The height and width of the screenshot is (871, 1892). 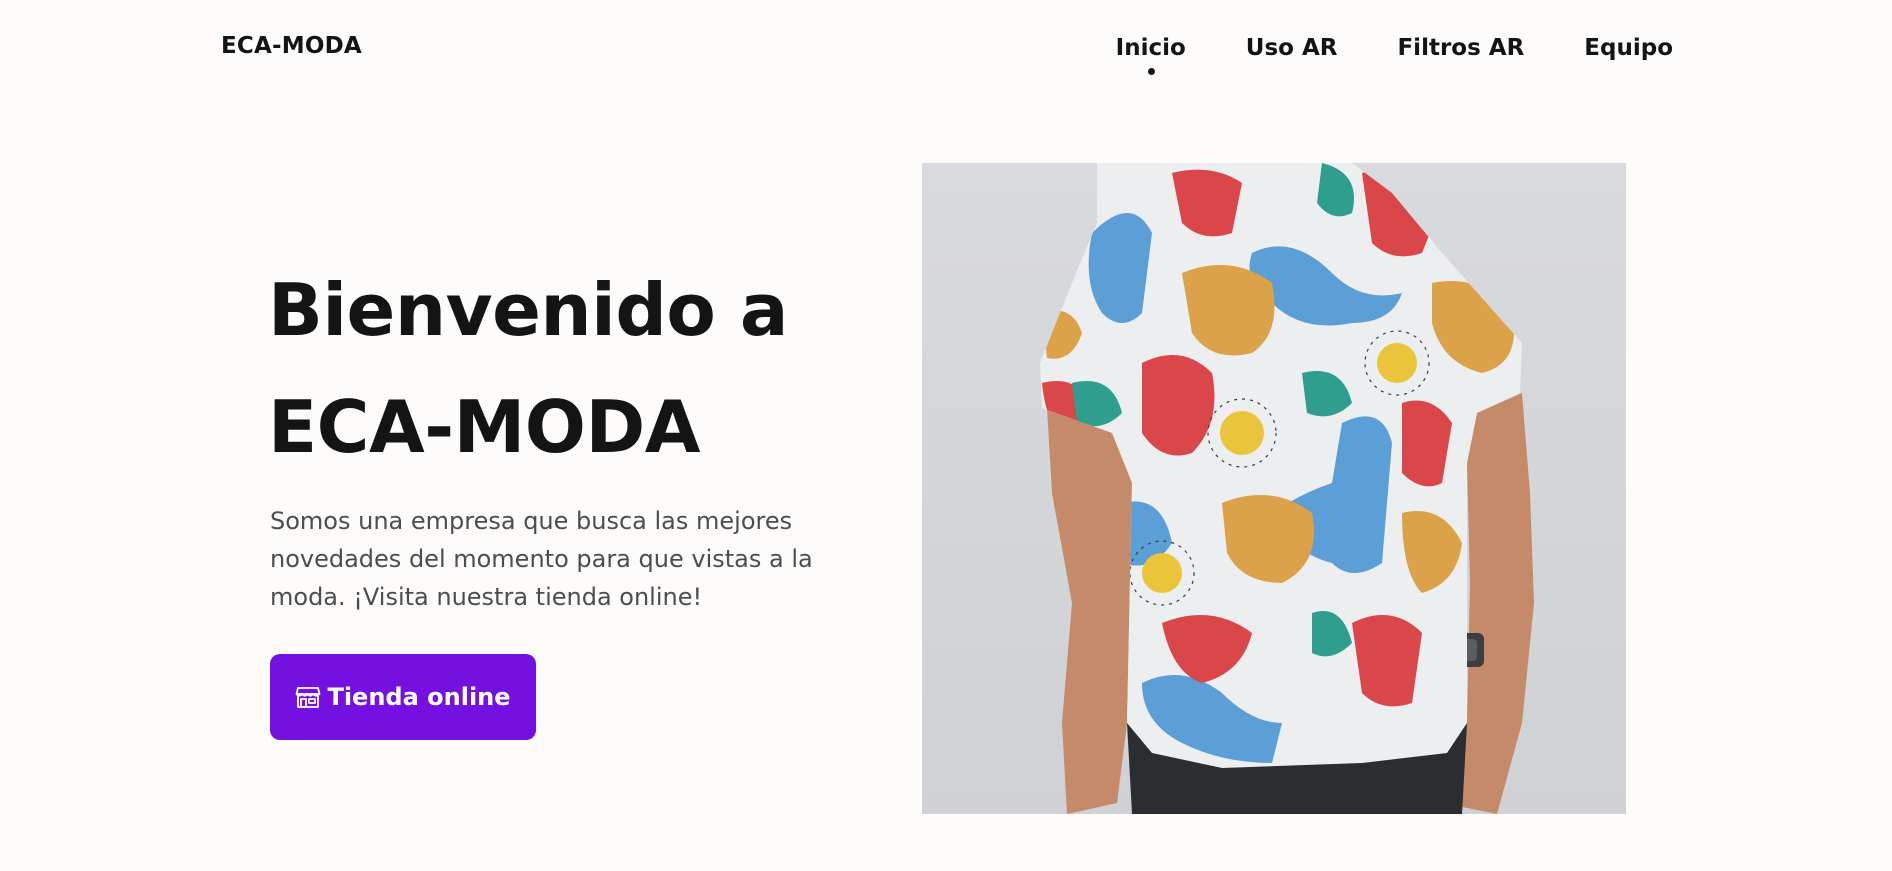 I want to click on storefront-icon, so click(x=308, y=697).